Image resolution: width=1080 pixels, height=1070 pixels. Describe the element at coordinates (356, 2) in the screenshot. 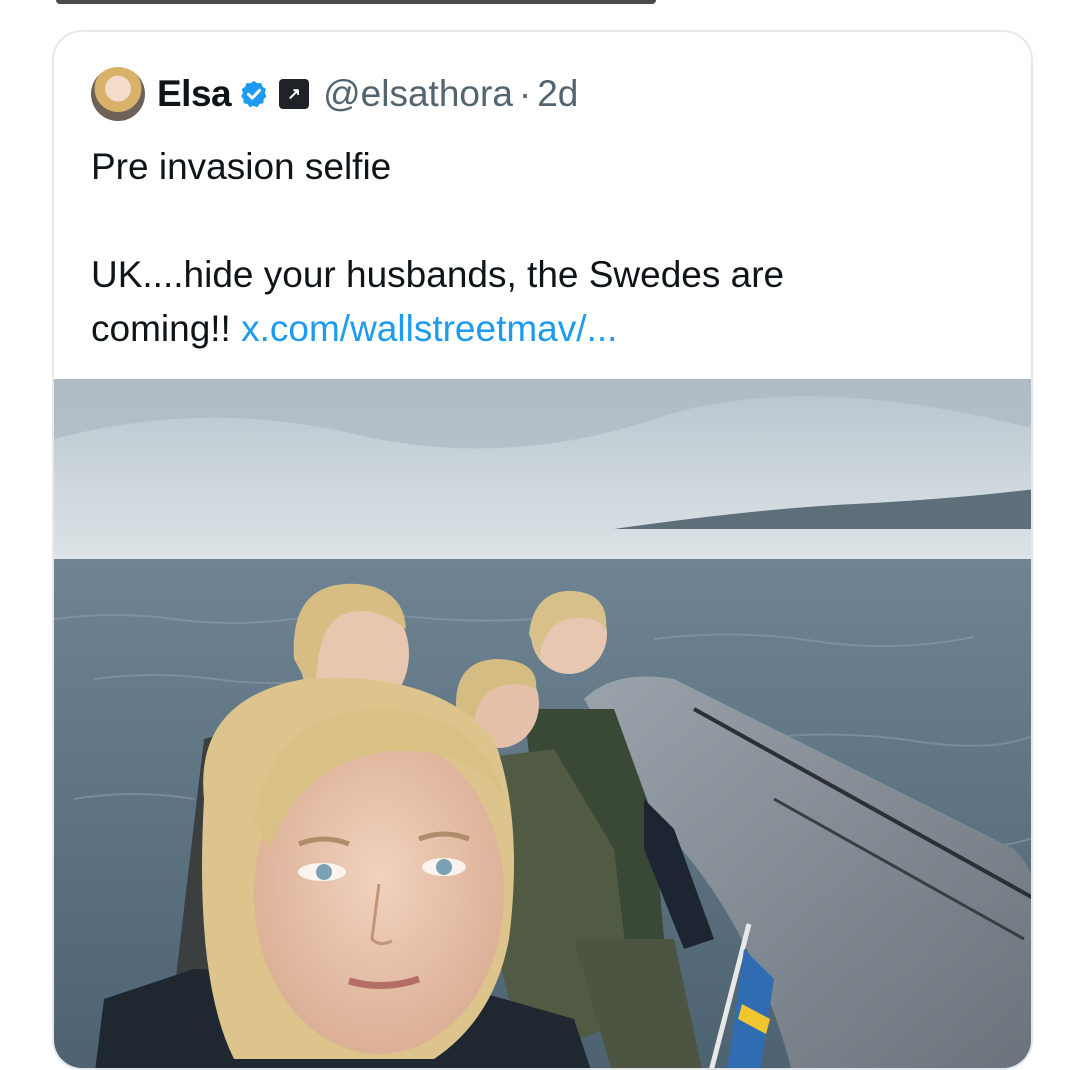

I see `cropped-text-strip` at that location.